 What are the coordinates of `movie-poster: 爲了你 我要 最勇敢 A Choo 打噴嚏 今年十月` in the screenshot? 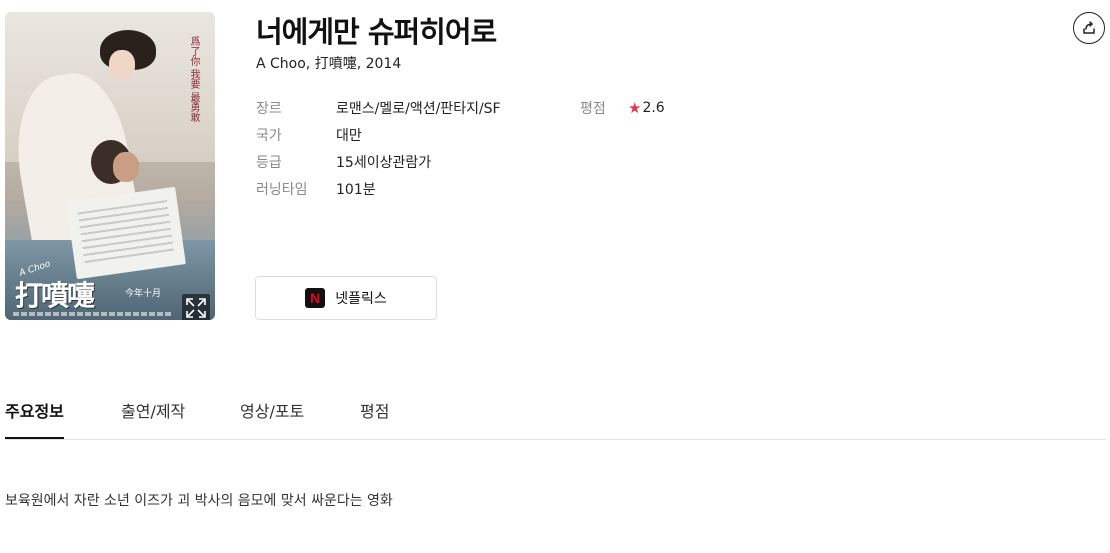 It's located at (110, 166).